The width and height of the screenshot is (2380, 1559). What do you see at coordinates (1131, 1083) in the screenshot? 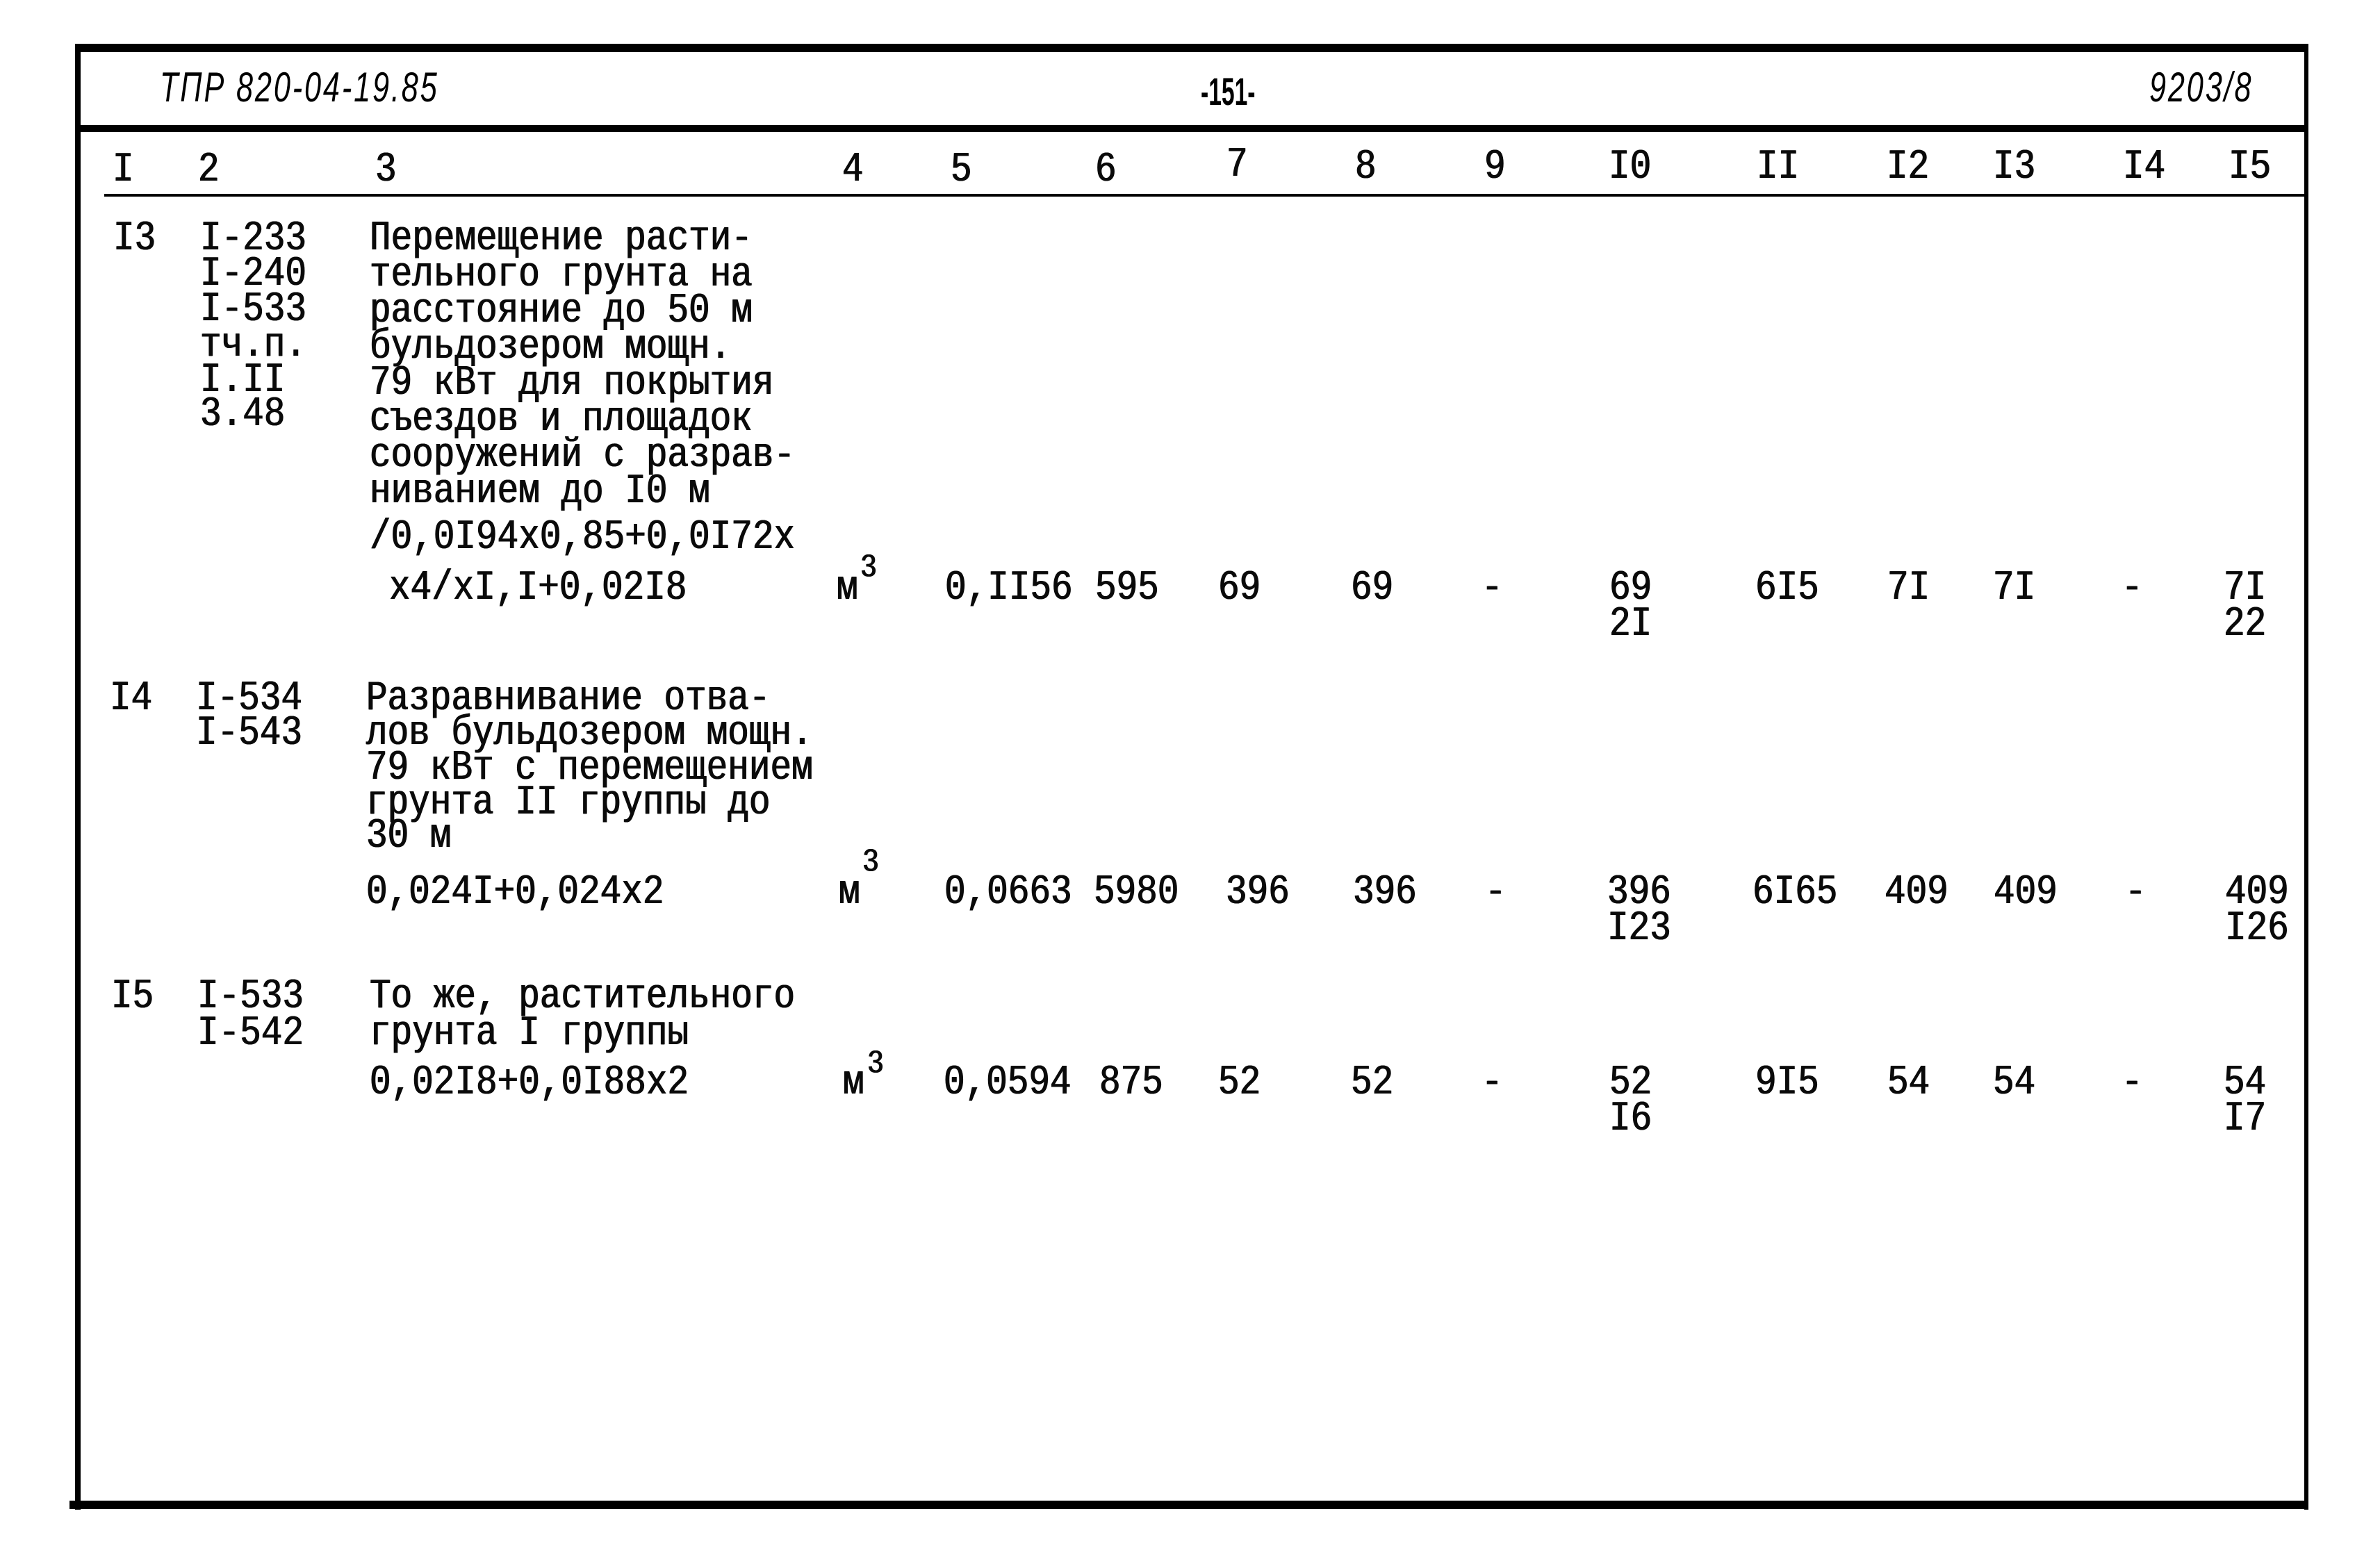
I see `cell-col6: 875` at bounding box center [1131, 1083].